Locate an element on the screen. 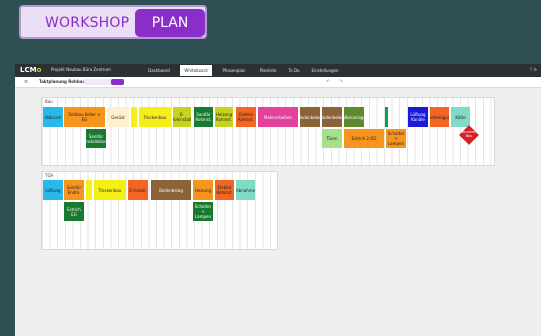 The image size is (541, 336). redo-icon: ↷ is located at coordinates (341, 82).